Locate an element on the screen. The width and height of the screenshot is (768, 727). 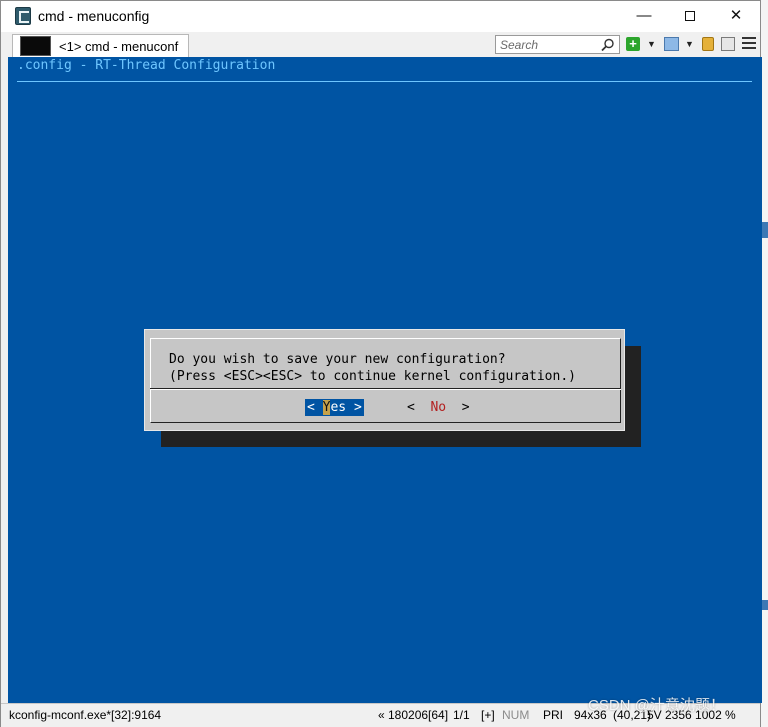
status-insert: [+] is located at coordinates (488, 715).